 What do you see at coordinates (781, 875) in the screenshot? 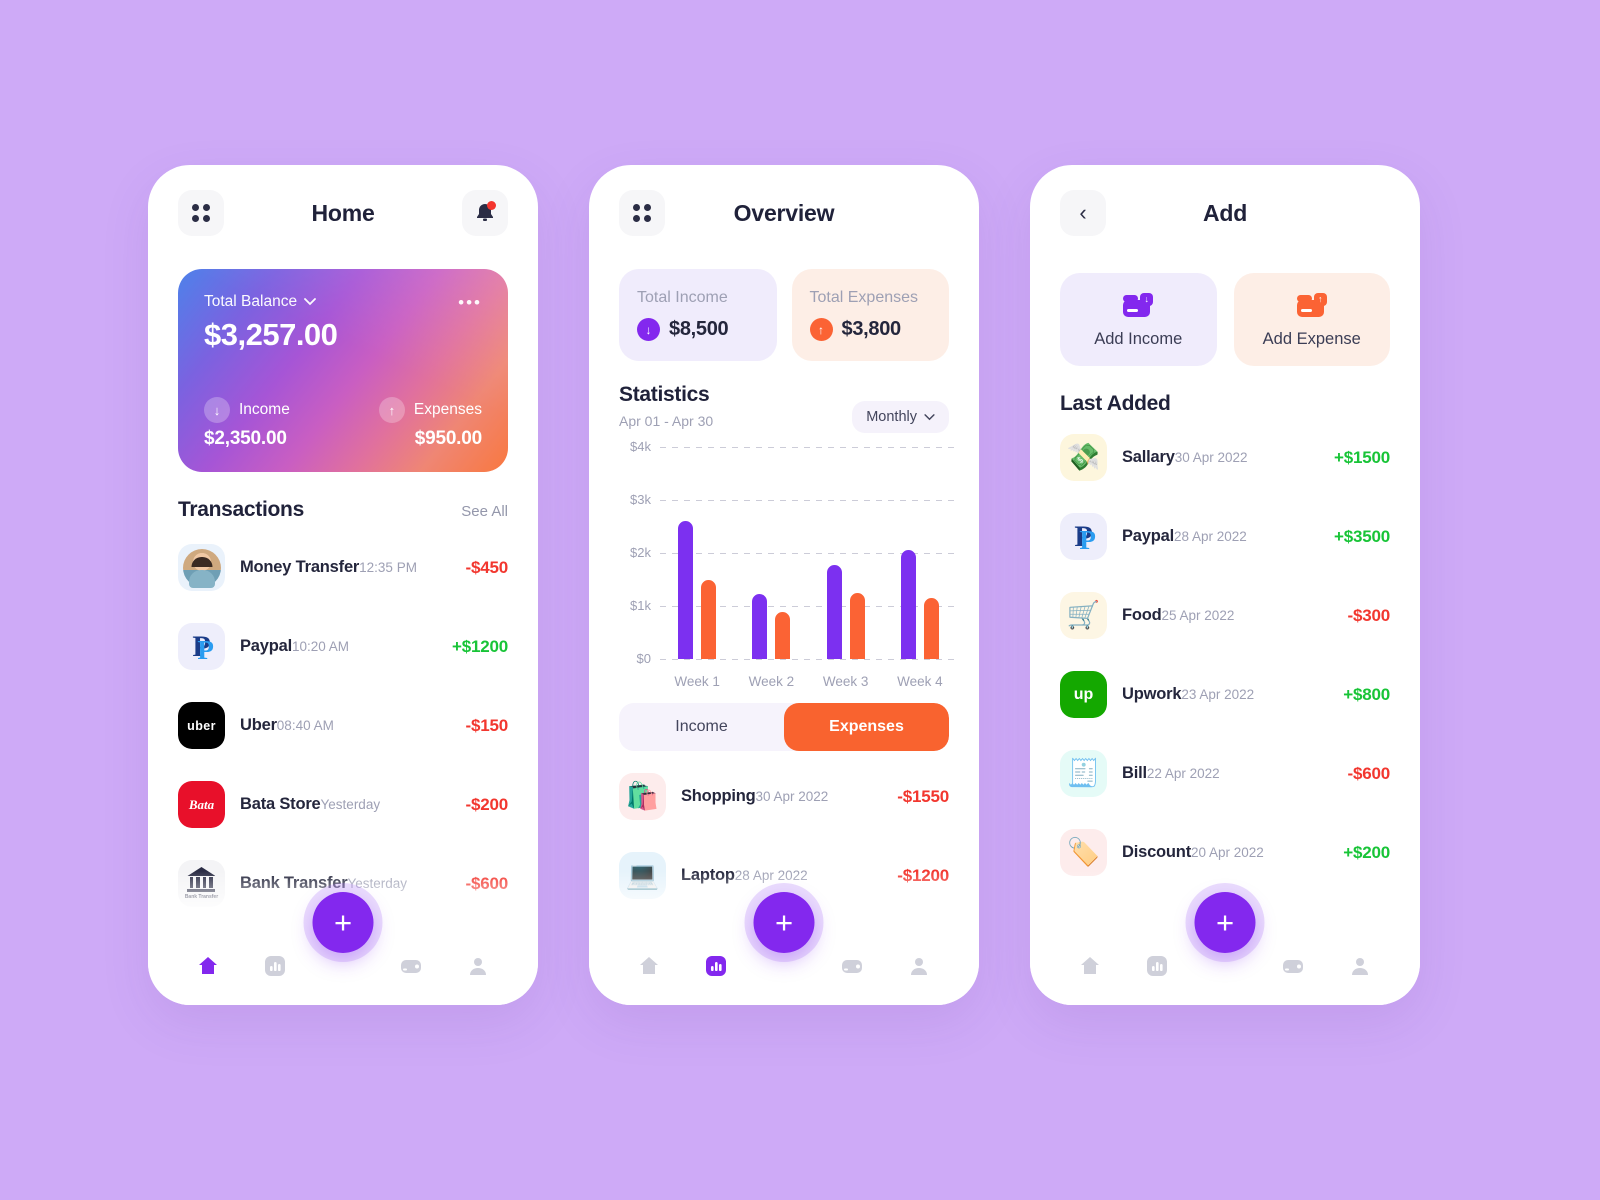
I see `list-item-text: Laptop28 Apr 2022` at bounding box center [781, 875].